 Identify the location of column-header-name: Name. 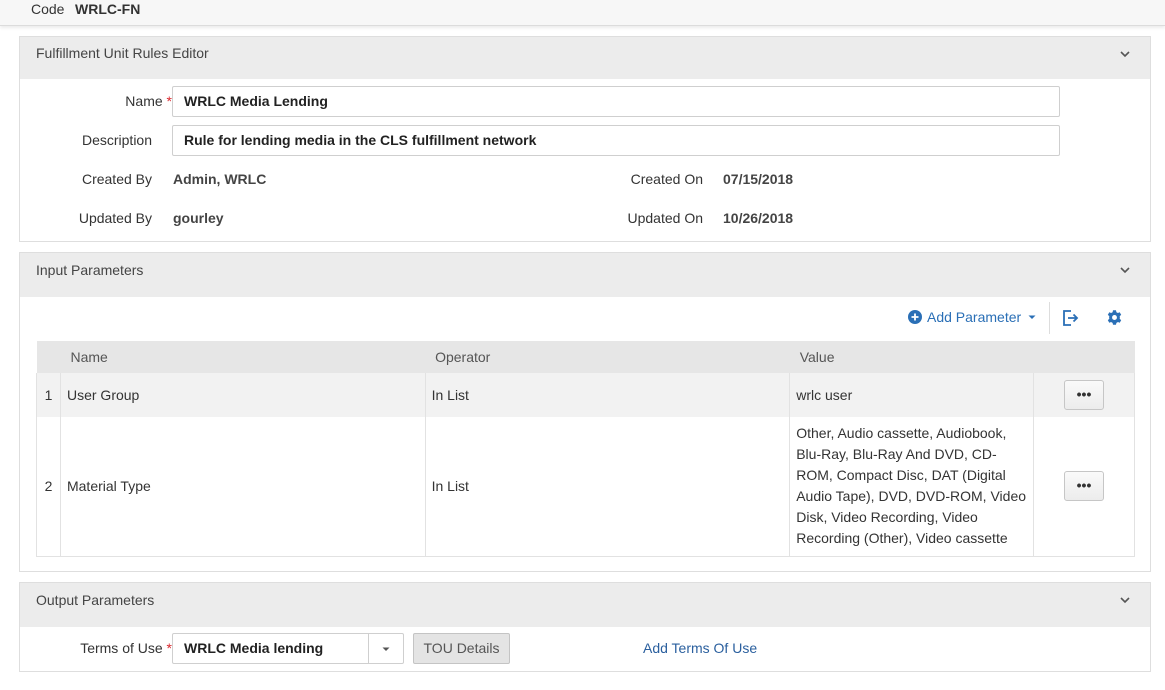
(243, 357).